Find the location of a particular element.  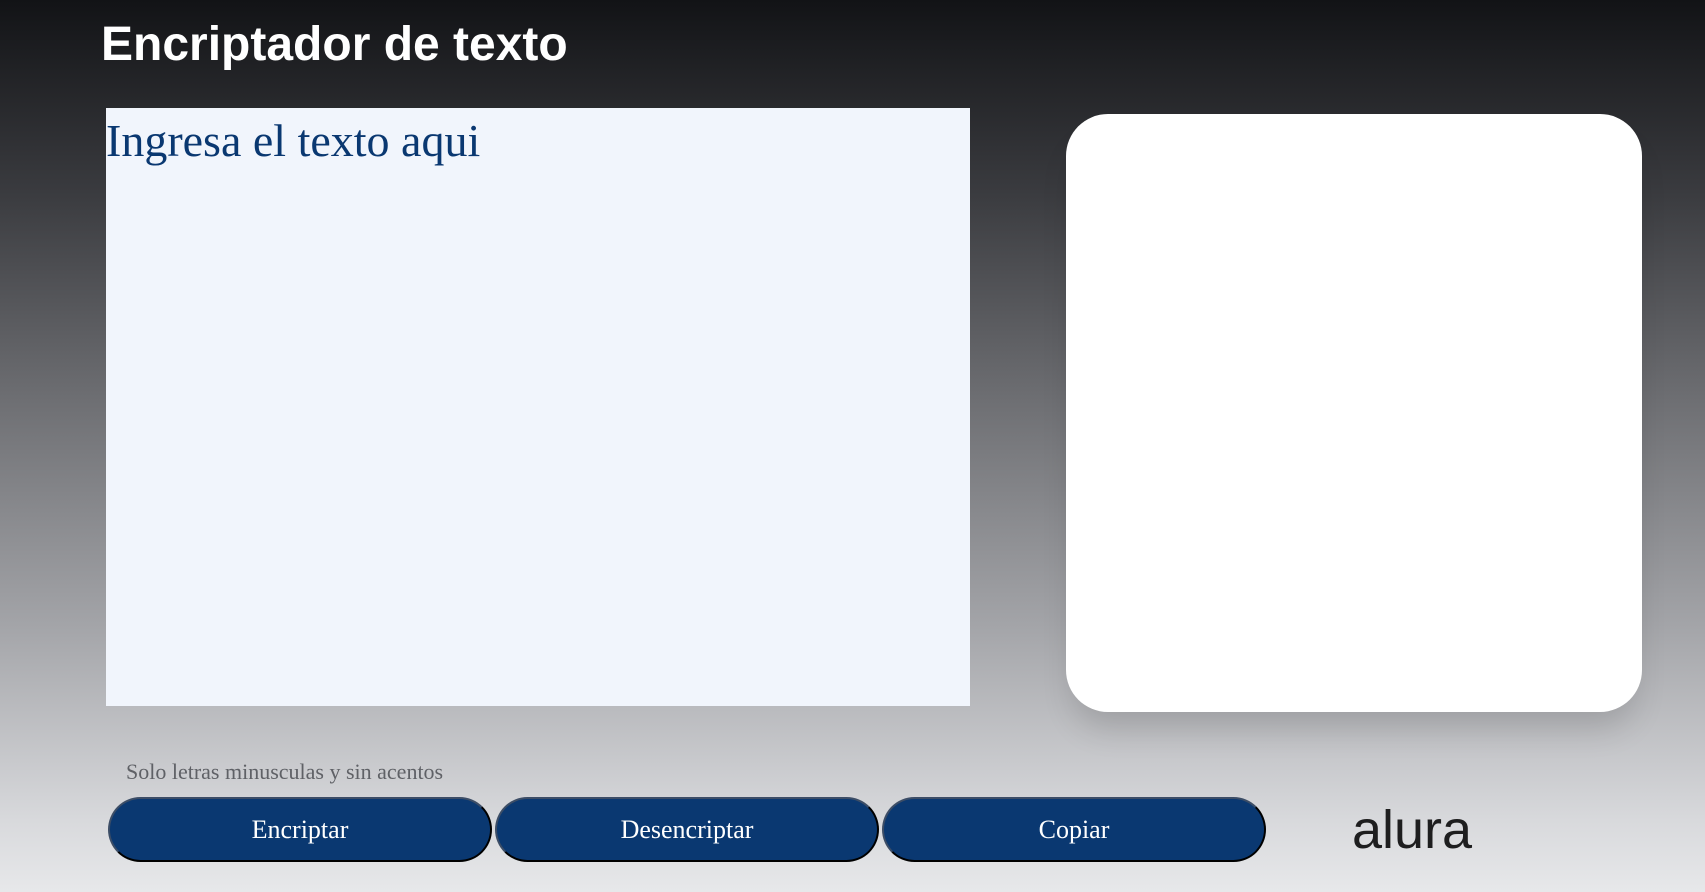

decrypt-button: Desencriptar is located at coordinates (687, 829).